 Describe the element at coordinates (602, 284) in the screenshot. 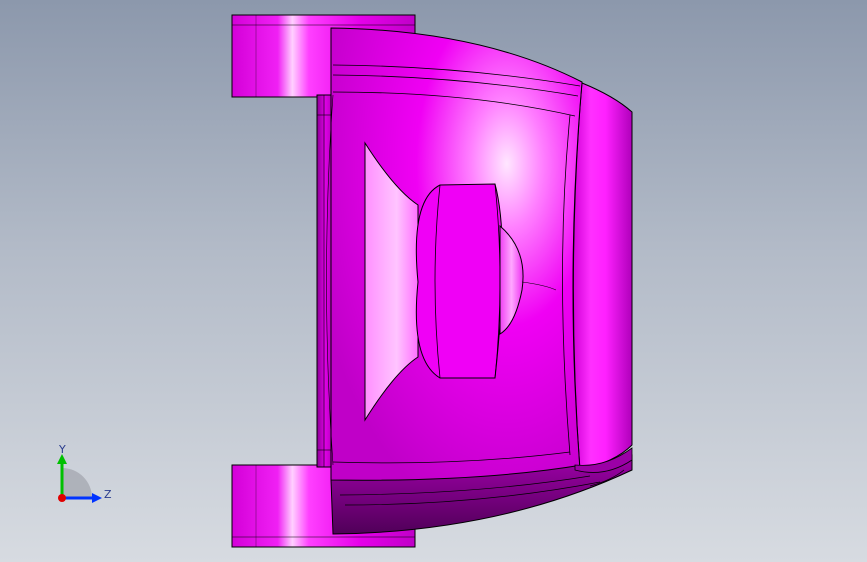

I see `front-rim` at that location.